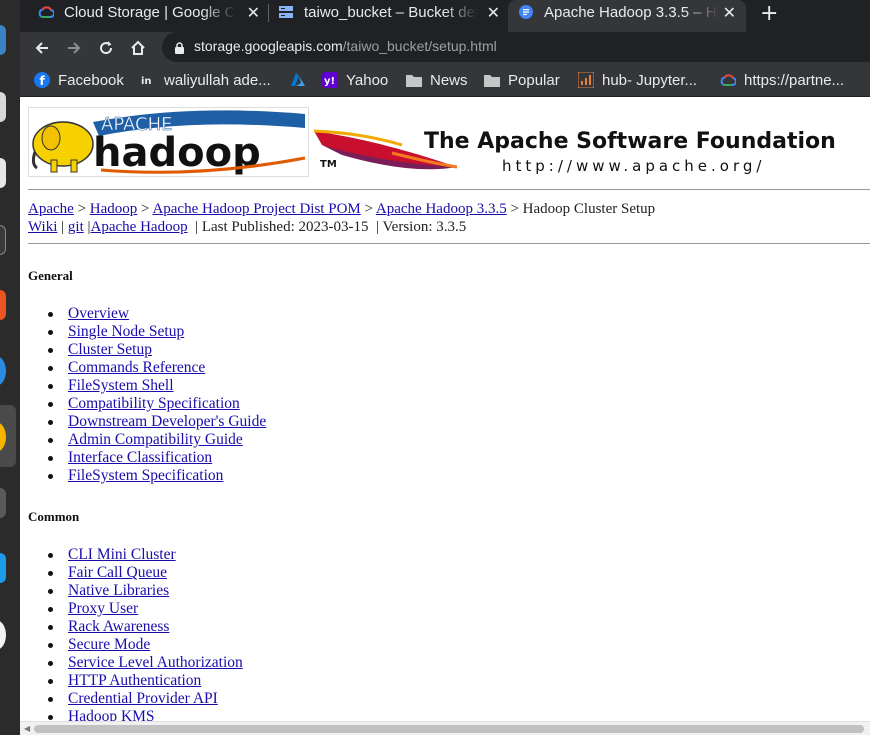 Image resolution: width=870 pixels, height=735 pixels. What do you see at coordinates (134, 680) in the screenshot?
I see `nav-link: HTTP Authentication` at bounding box center [134, 680].